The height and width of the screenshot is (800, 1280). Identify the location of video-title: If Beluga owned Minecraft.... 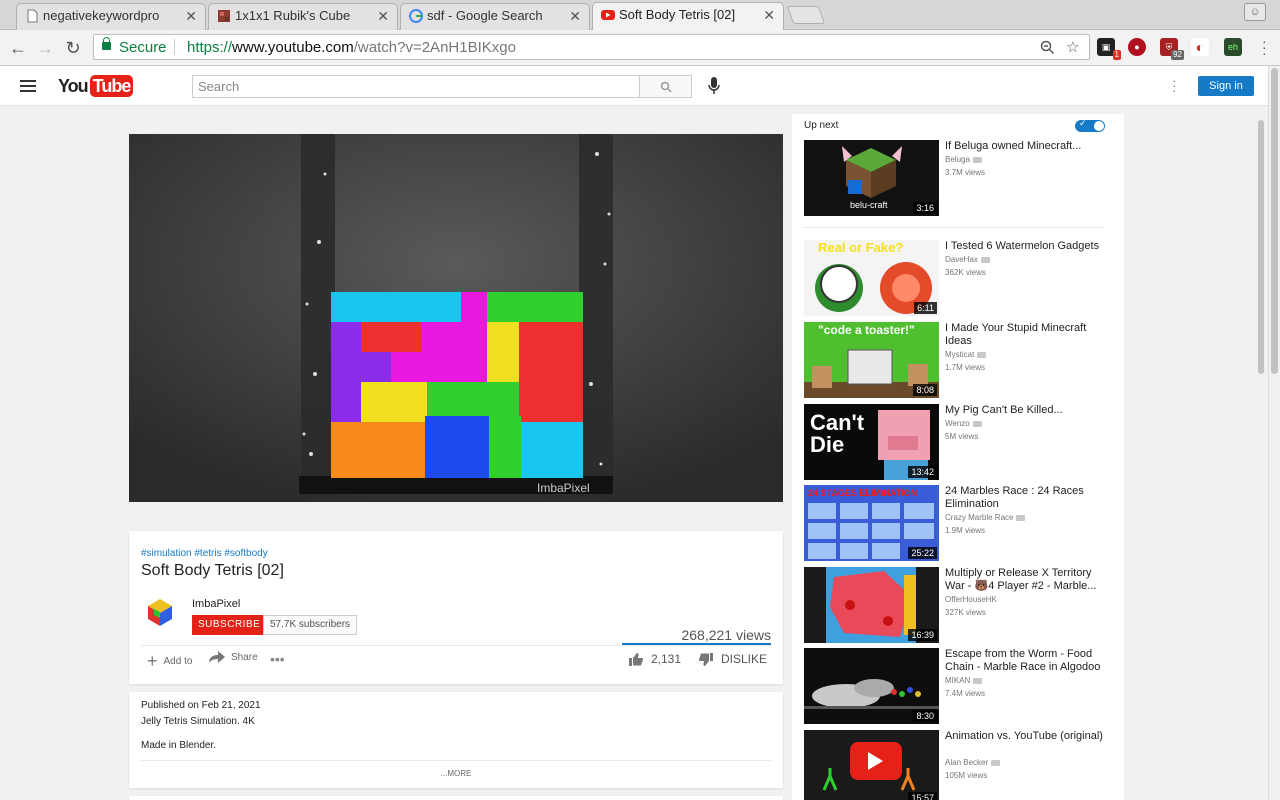
(1027, 146).